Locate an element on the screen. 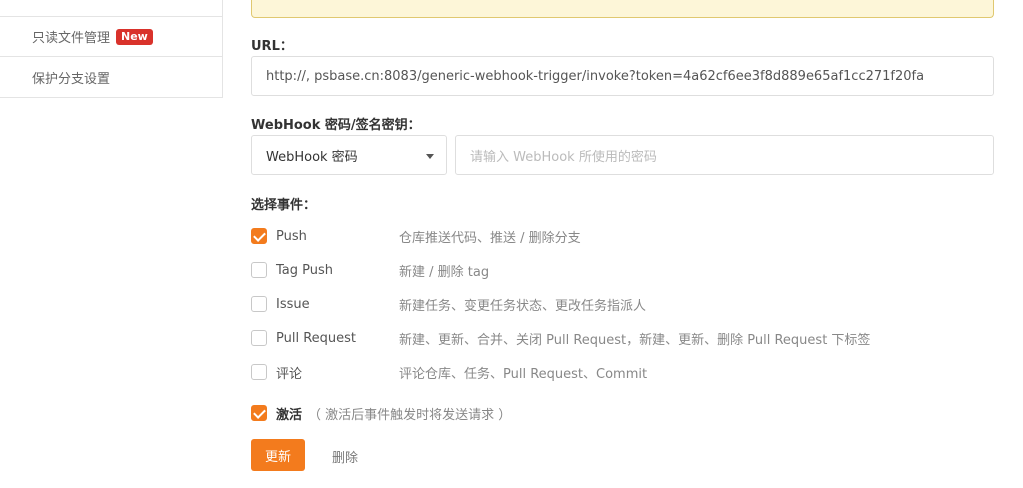  secret-type-value: WebHook 密码 is located at coordinates (312, 157).